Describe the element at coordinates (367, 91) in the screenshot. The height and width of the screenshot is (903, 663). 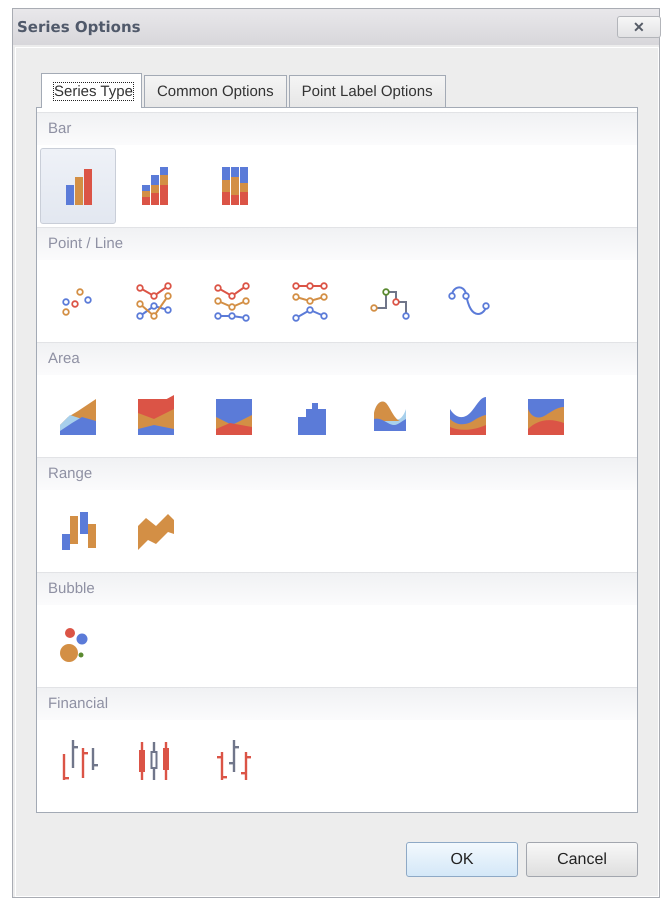
I see `tab: Point Label Options` at that location.